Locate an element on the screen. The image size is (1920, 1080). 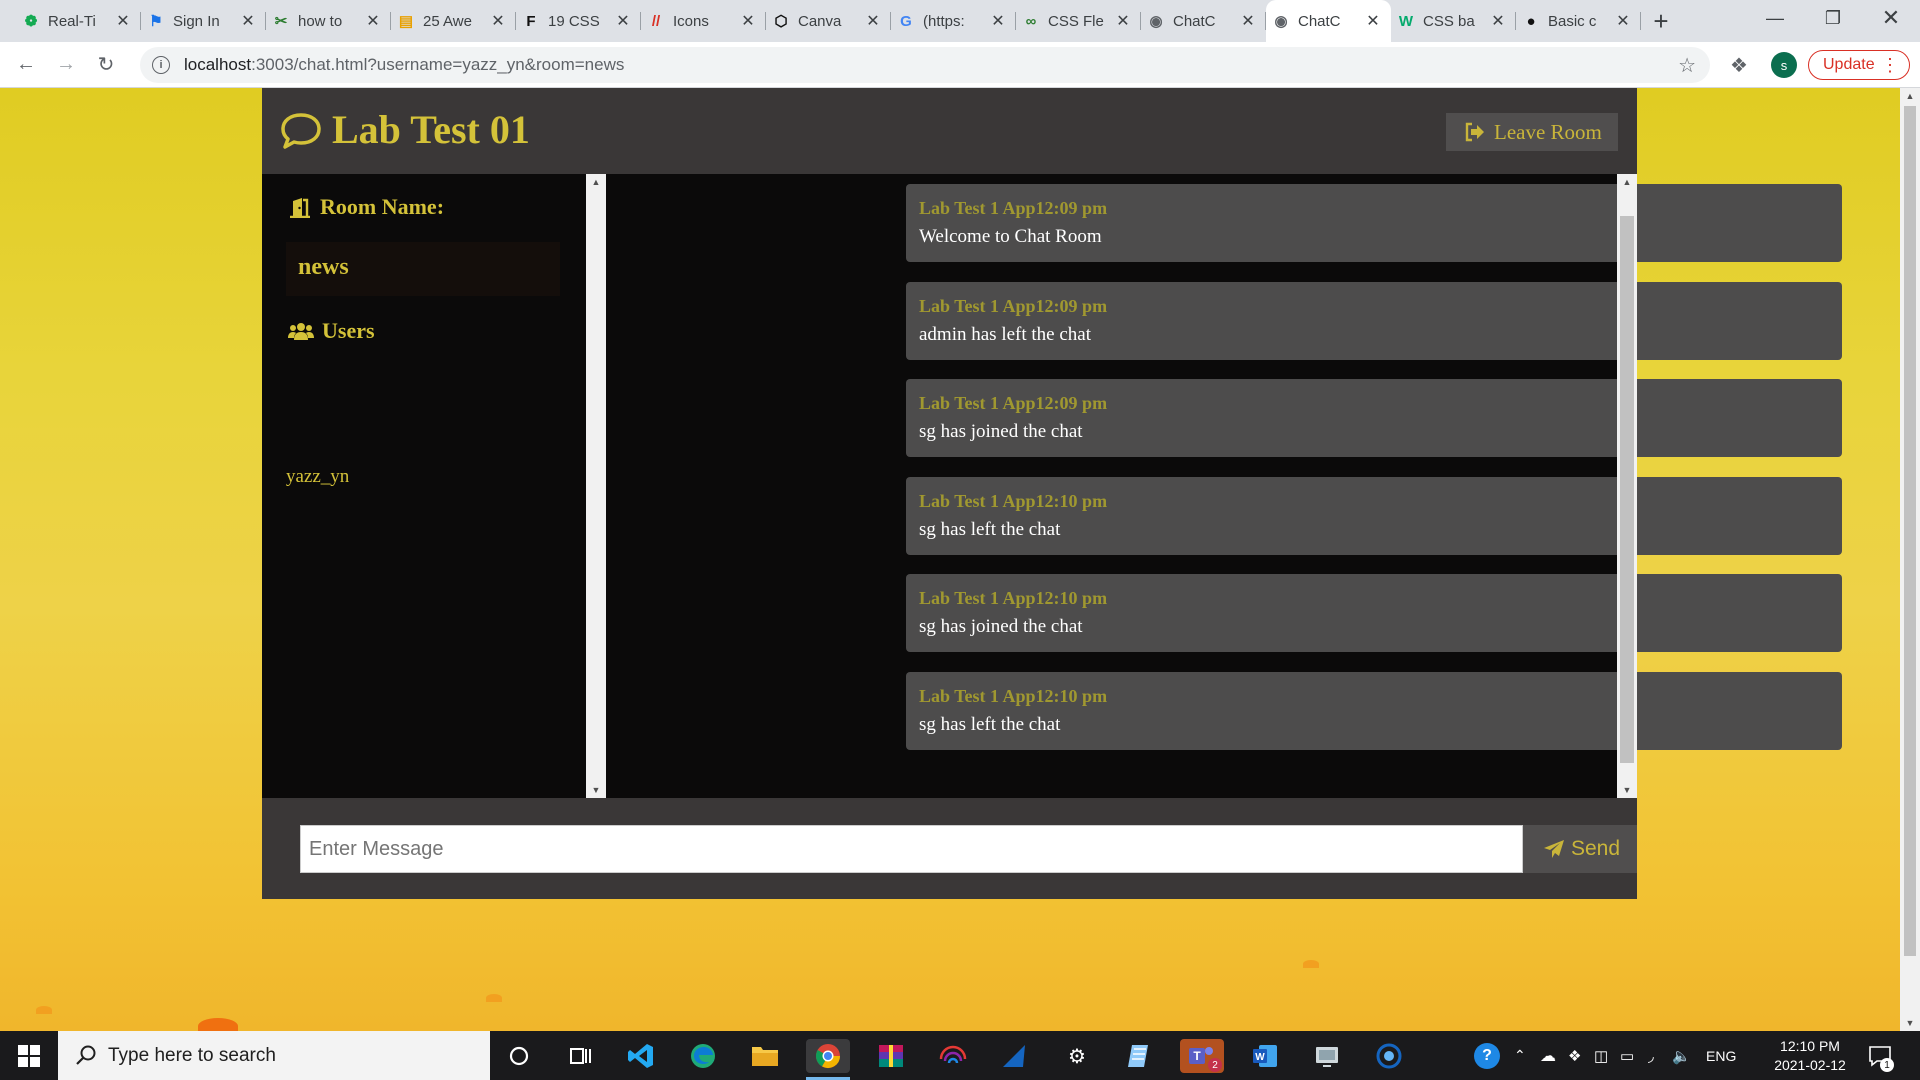
door-icon is located at coordinates (300, 208).